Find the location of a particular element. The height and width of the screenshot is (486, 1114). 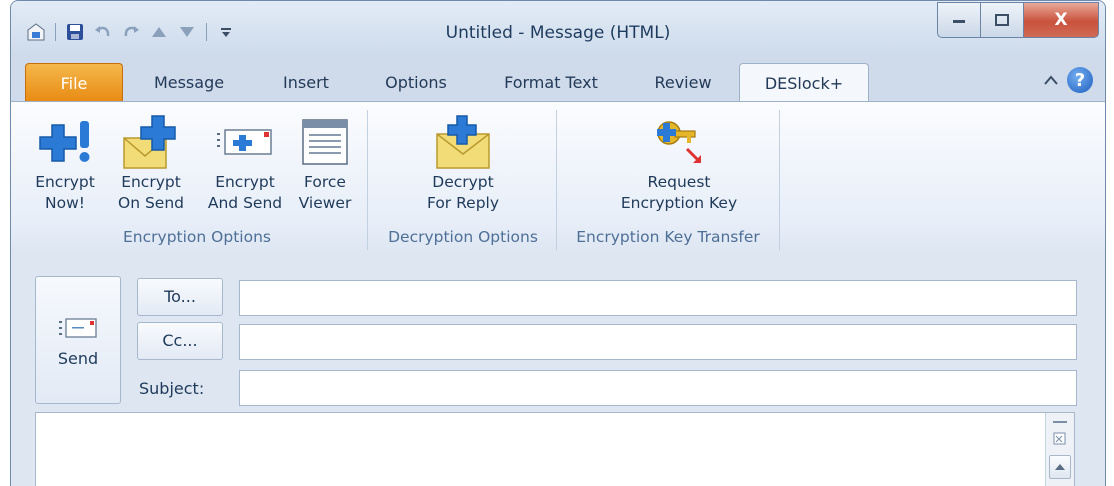

maximize-button is located at coordinates (1001, 20).